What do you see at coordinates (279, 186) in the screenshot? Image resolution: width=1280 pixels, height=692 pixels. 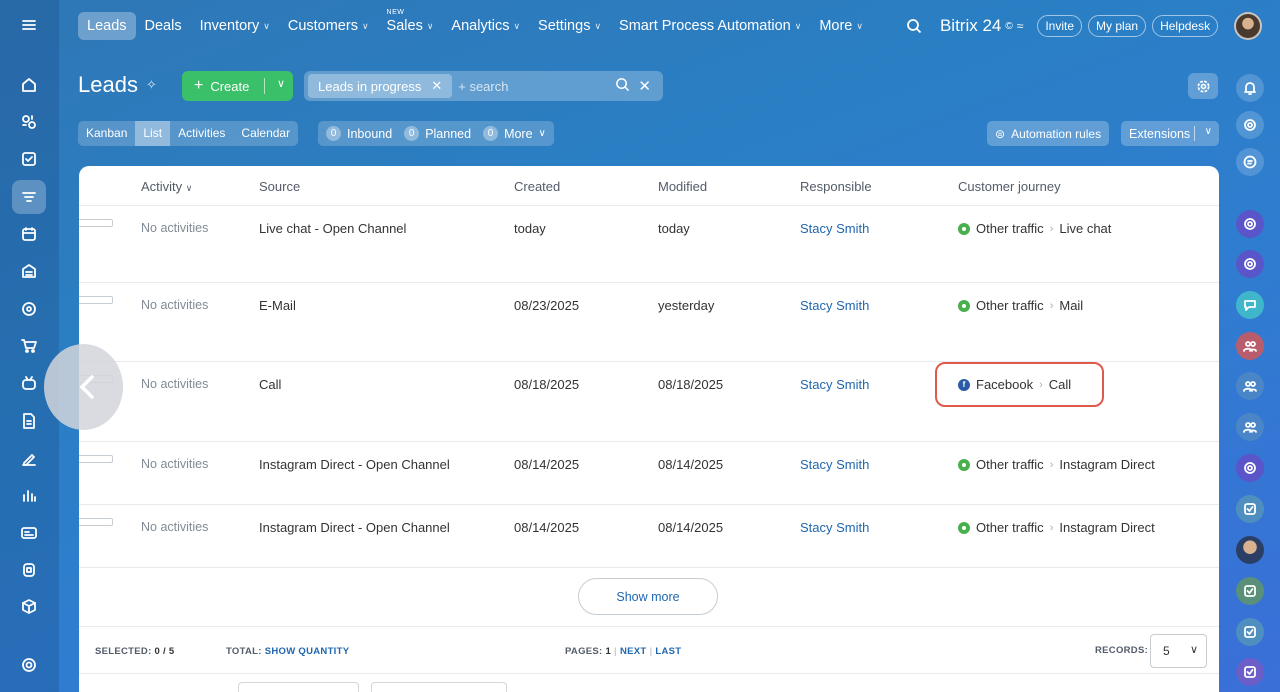 I see `column-source: Source` at bounding box center [279, 186].